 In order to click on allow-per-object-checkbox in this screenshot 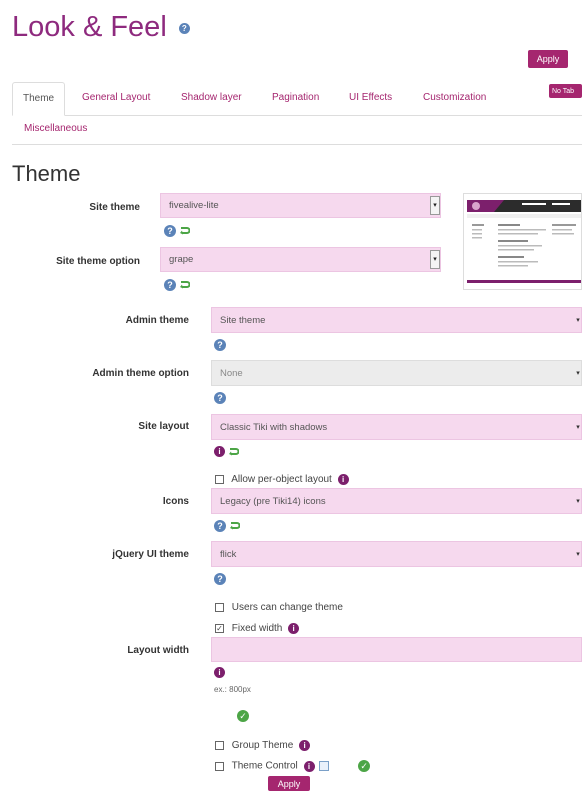, I will do `click(219, 479)`.